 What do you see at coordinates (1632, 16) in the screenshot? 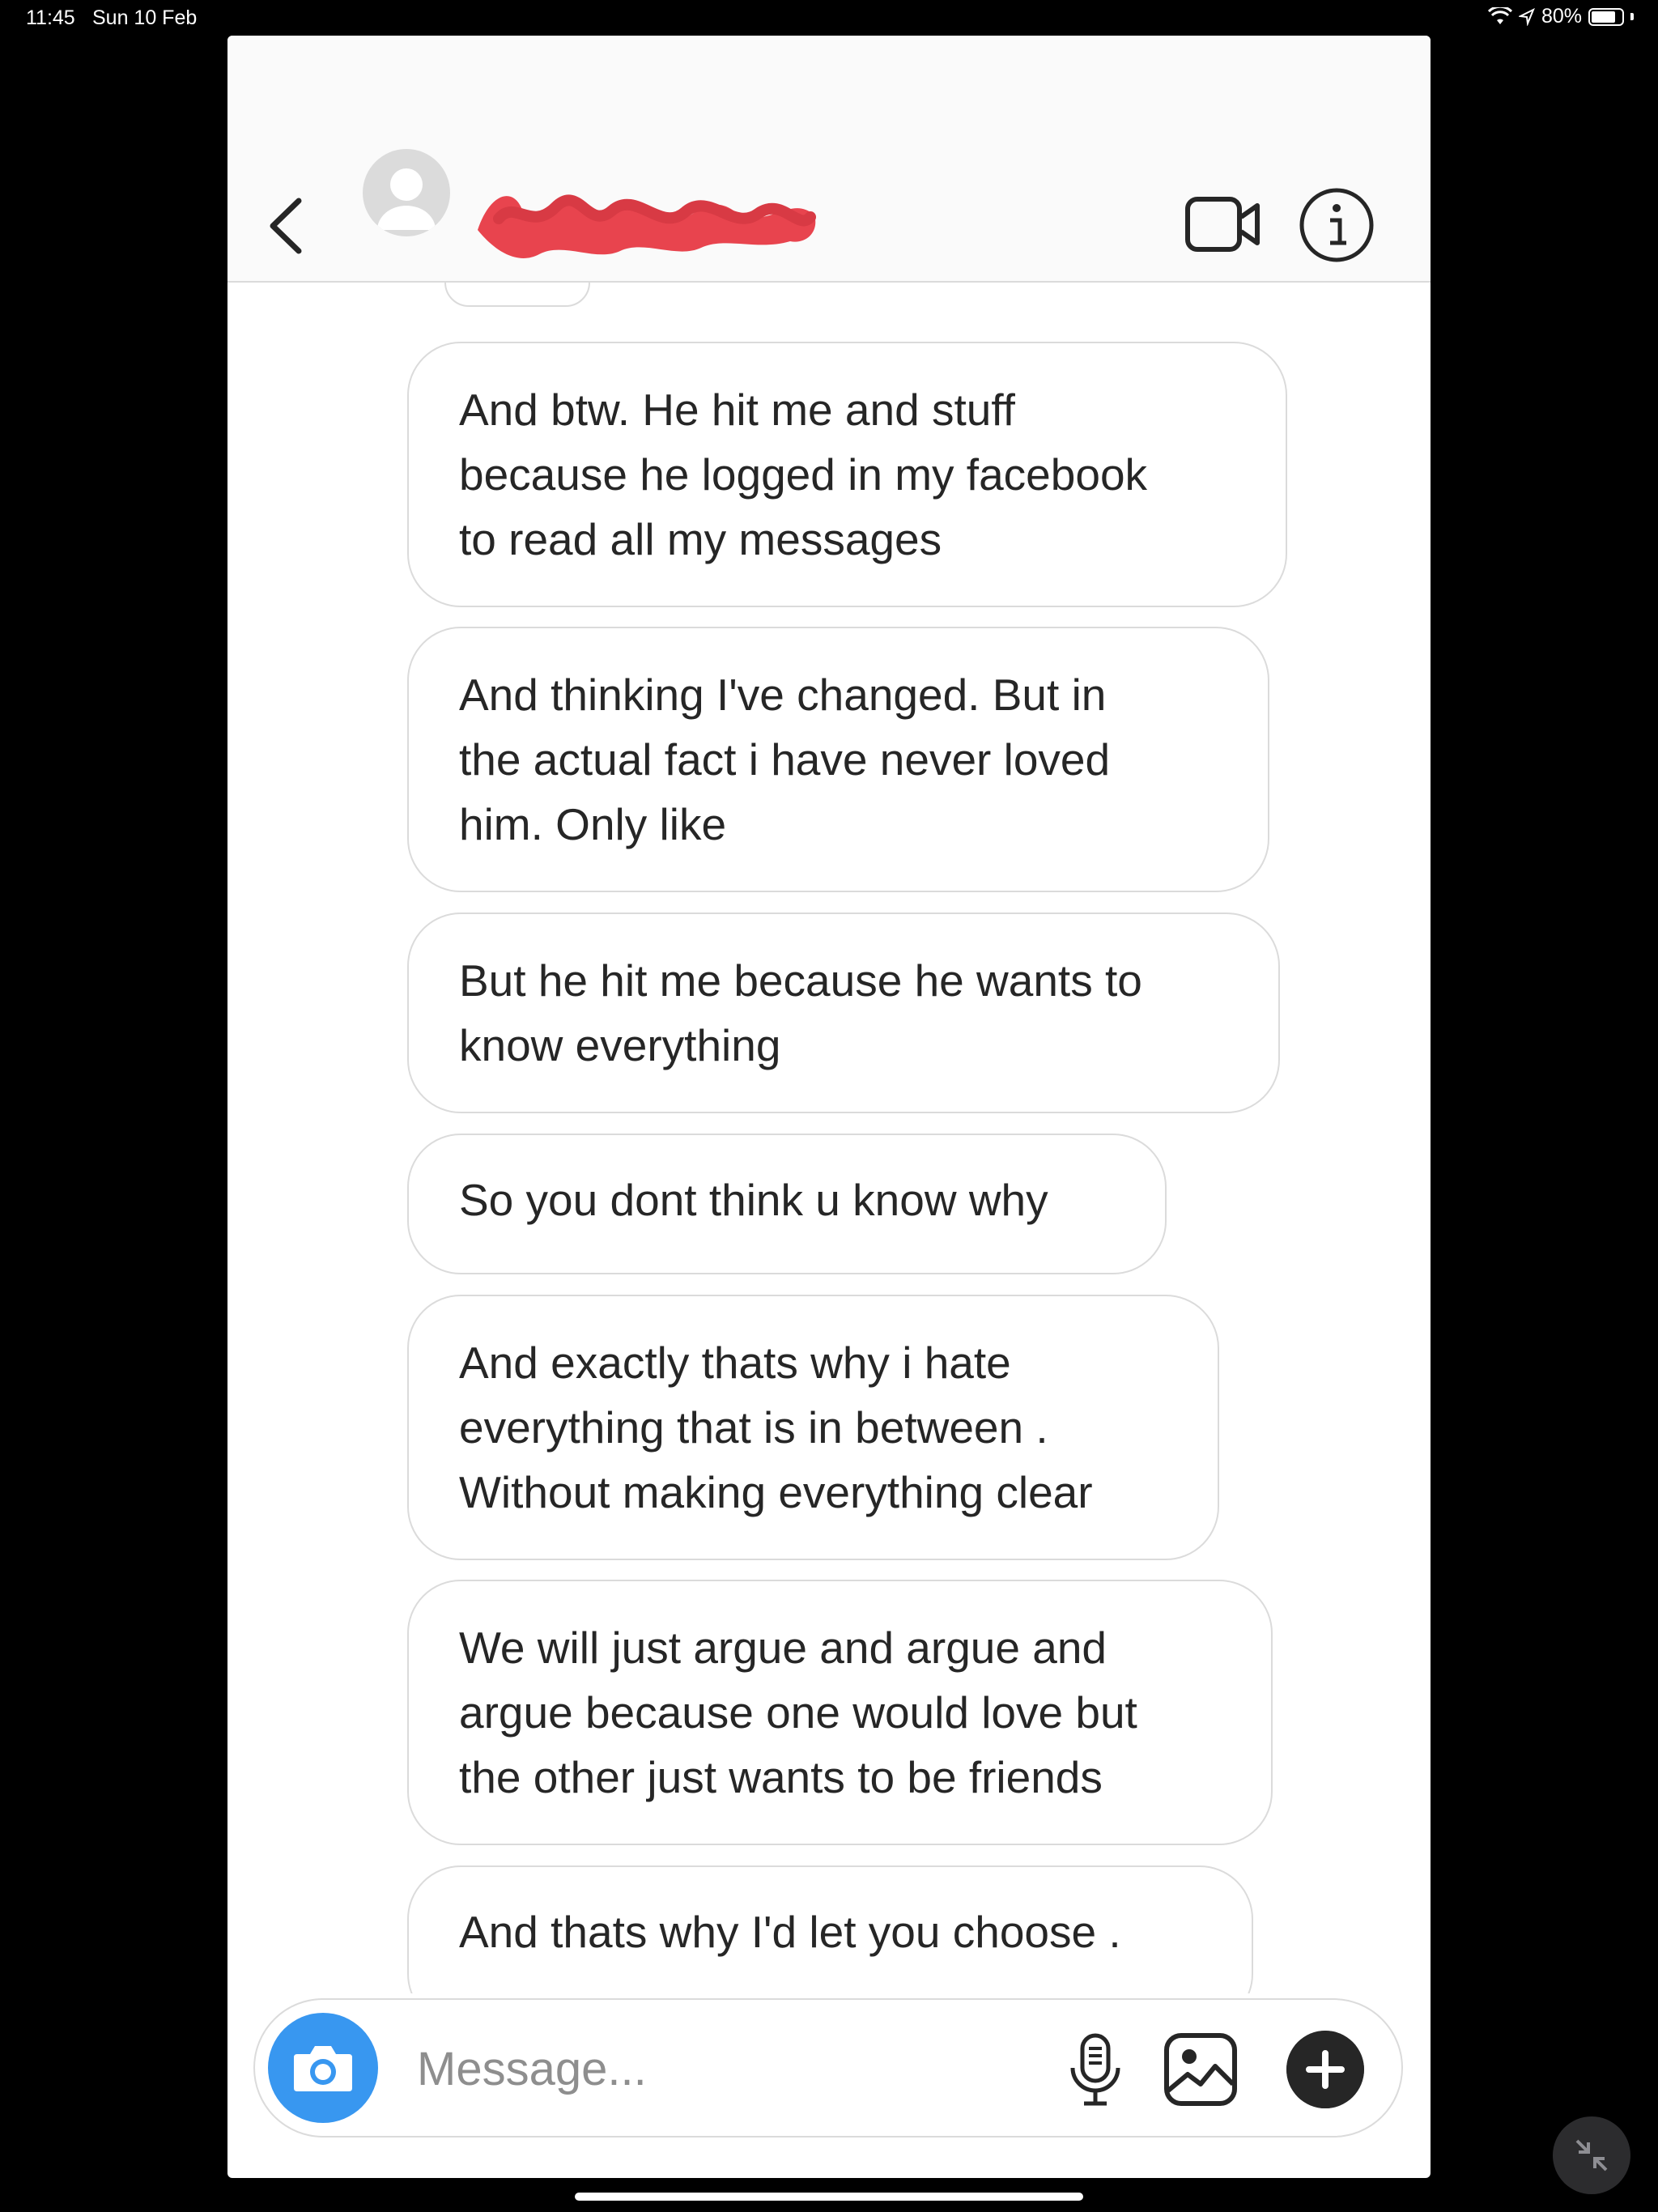
I see `battery-nub` at bounding box center [1632, 16].